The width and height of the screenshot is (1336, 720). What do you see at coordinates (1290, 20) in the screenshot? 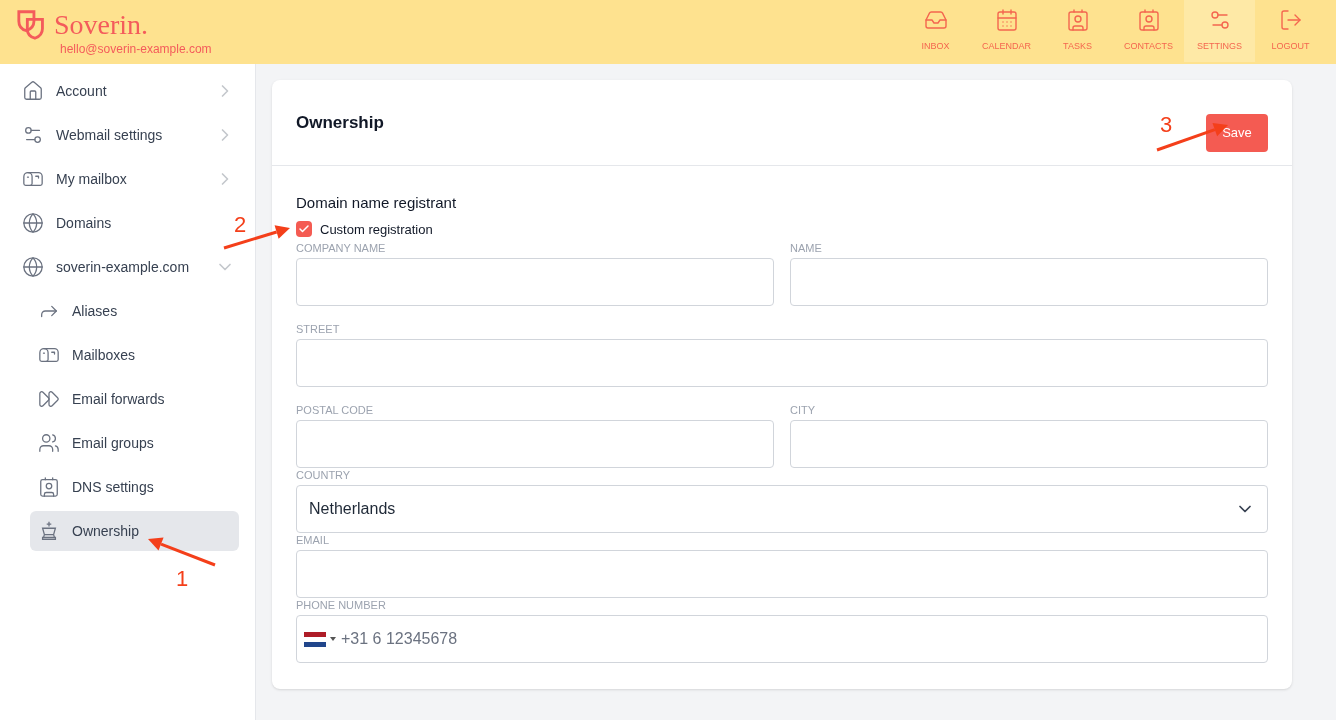
I see `logout-icon` at bounding box center [1290, 20].